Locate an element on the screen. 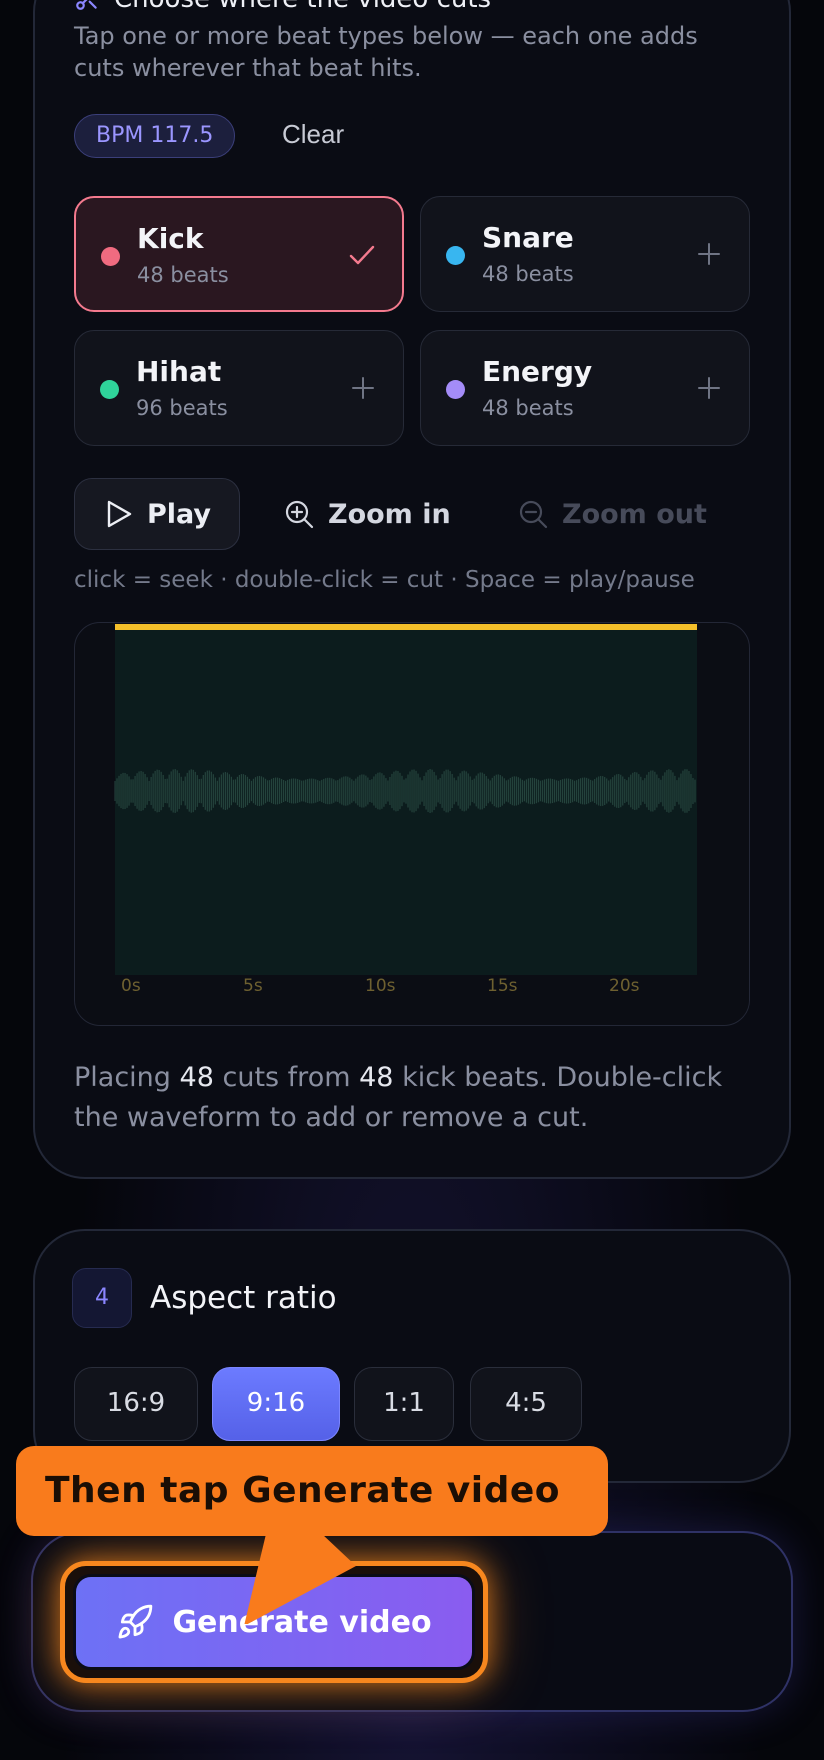  time-label: 20s is located at coordinates (624, 986).